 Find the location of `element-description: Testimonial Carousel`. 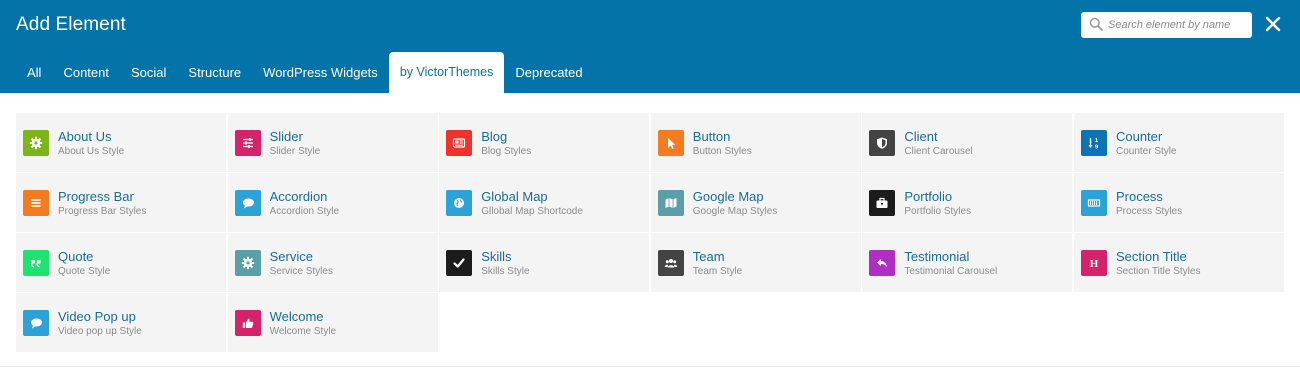

element-description: Testimonial Carousel is located at coordinates (951, 271).